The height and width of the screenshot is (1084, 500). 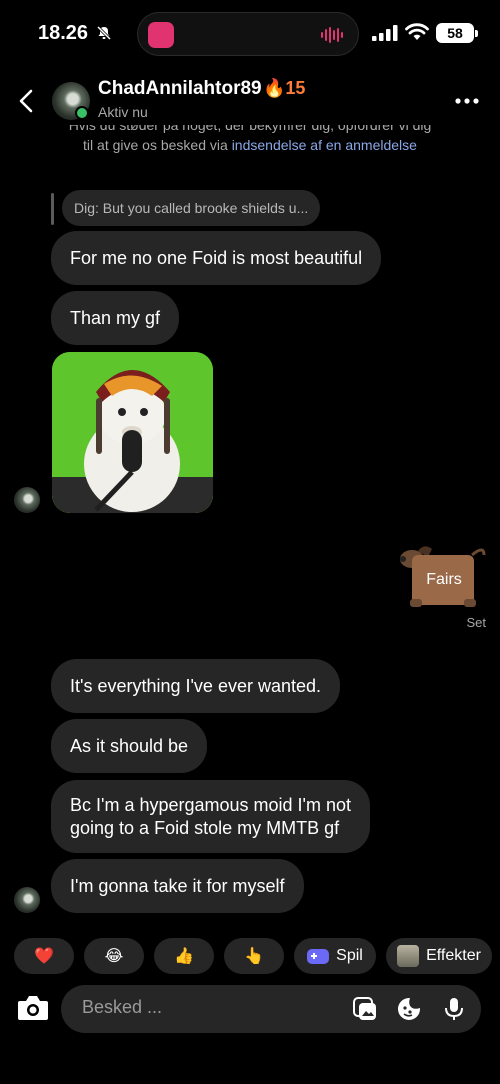 What do you see at coordinates (349, 955) in the screenshot?
I see `games-label: Spil` at bounding box center [349, 955].